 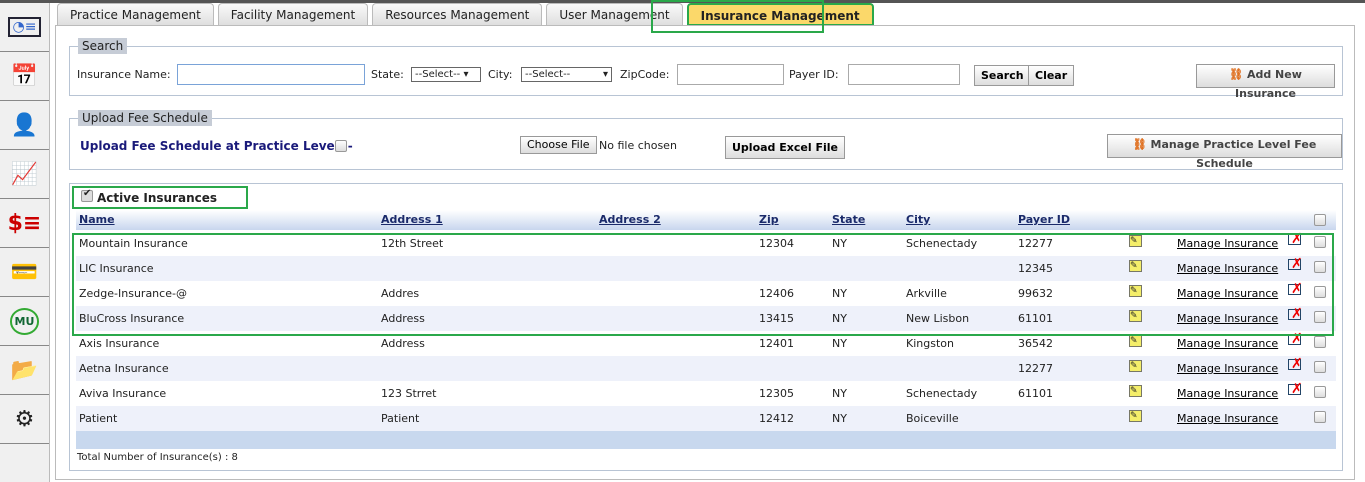 I want to click on city-label: City:, so click(x=500, y=74).